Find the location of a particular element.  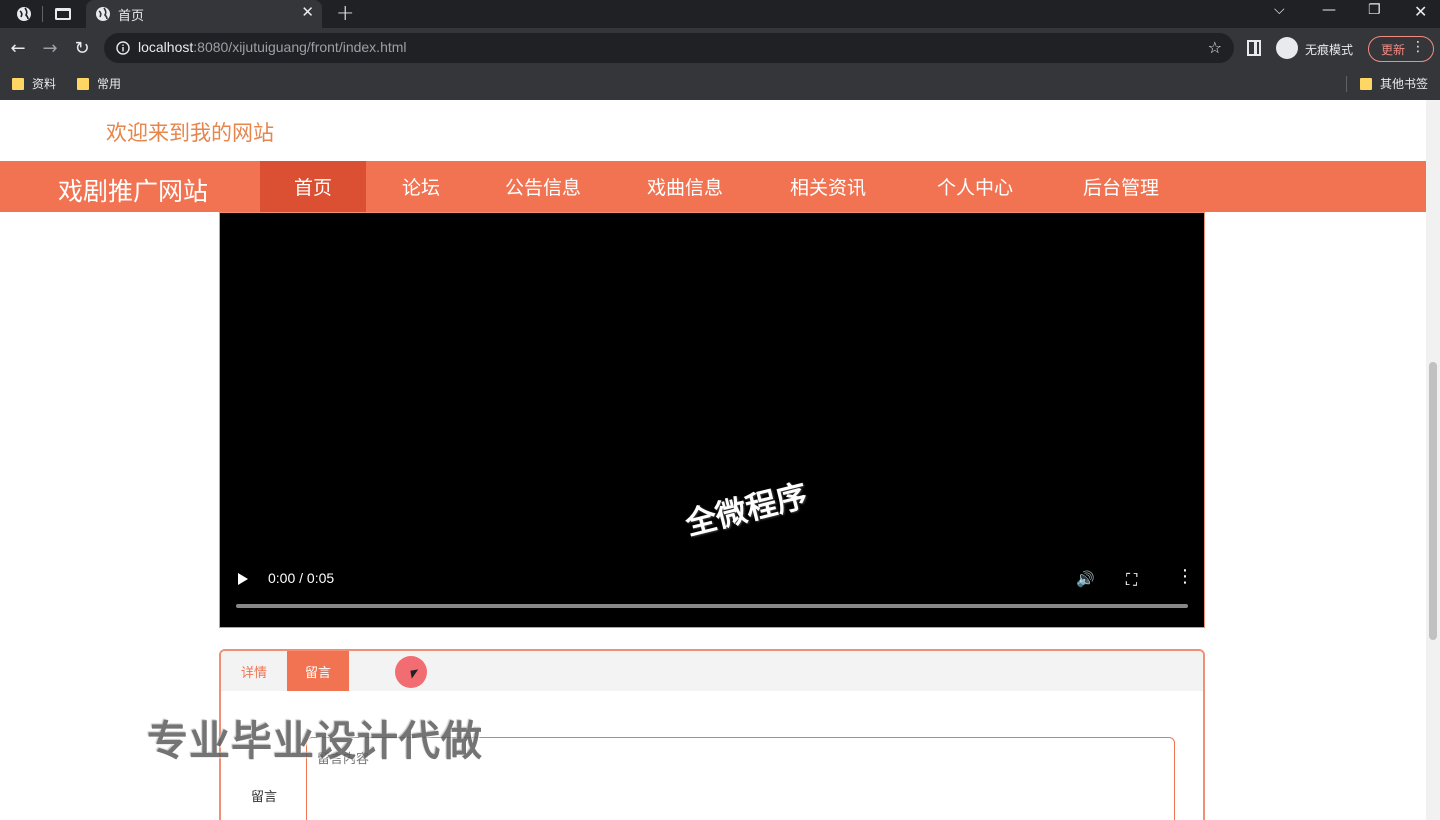

browser-tab-bar: 首页 ✕ + ⌵ — ❐ ✕ is located at coordinates (720, 14).